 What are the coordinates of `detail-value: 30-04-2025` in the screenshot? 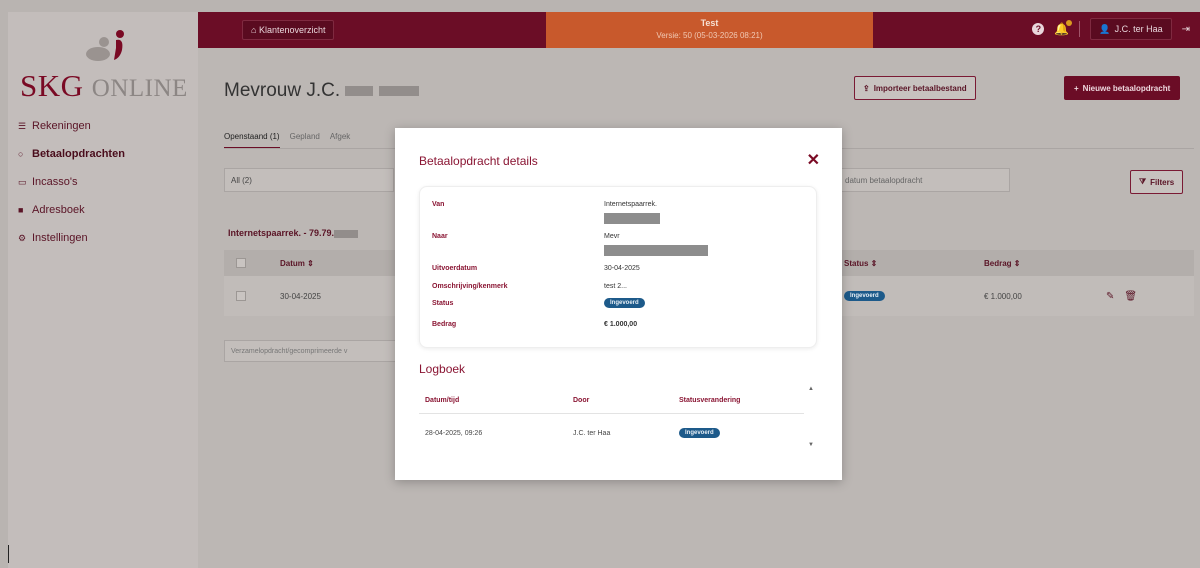 It's located at (622, 268).